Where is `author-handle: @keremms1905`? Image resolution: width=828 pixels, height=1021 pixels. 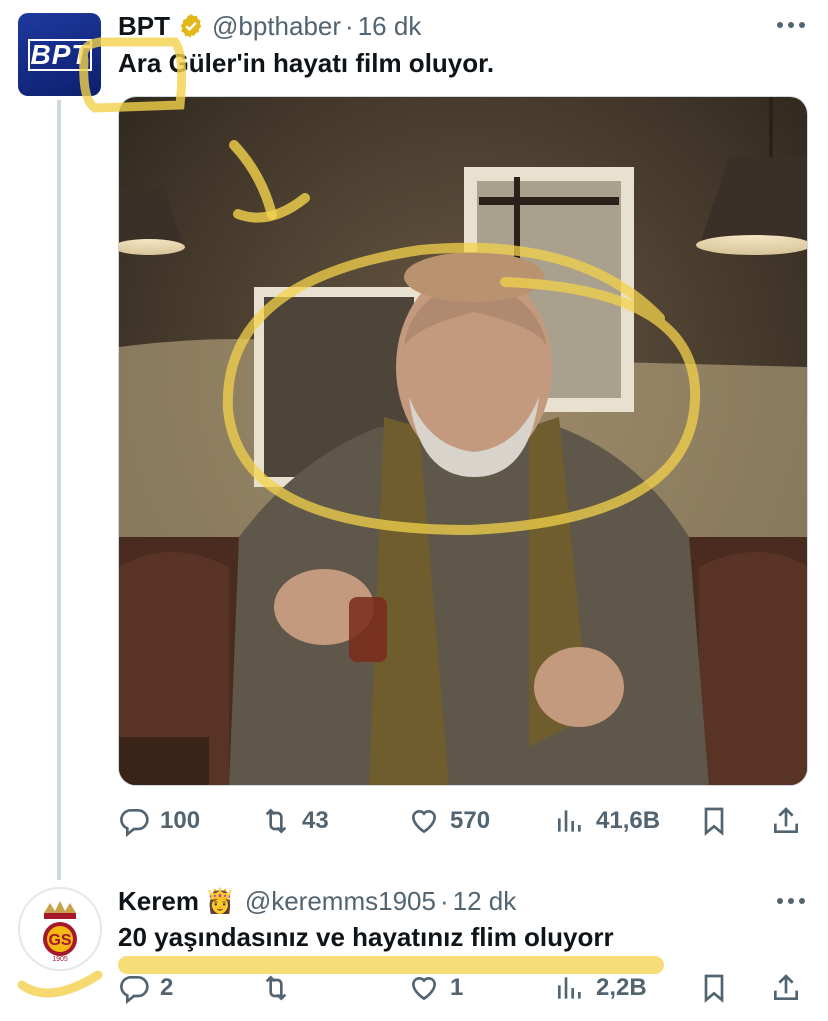 author-handle: @keremms1905 is located at coordinates (340, 901).